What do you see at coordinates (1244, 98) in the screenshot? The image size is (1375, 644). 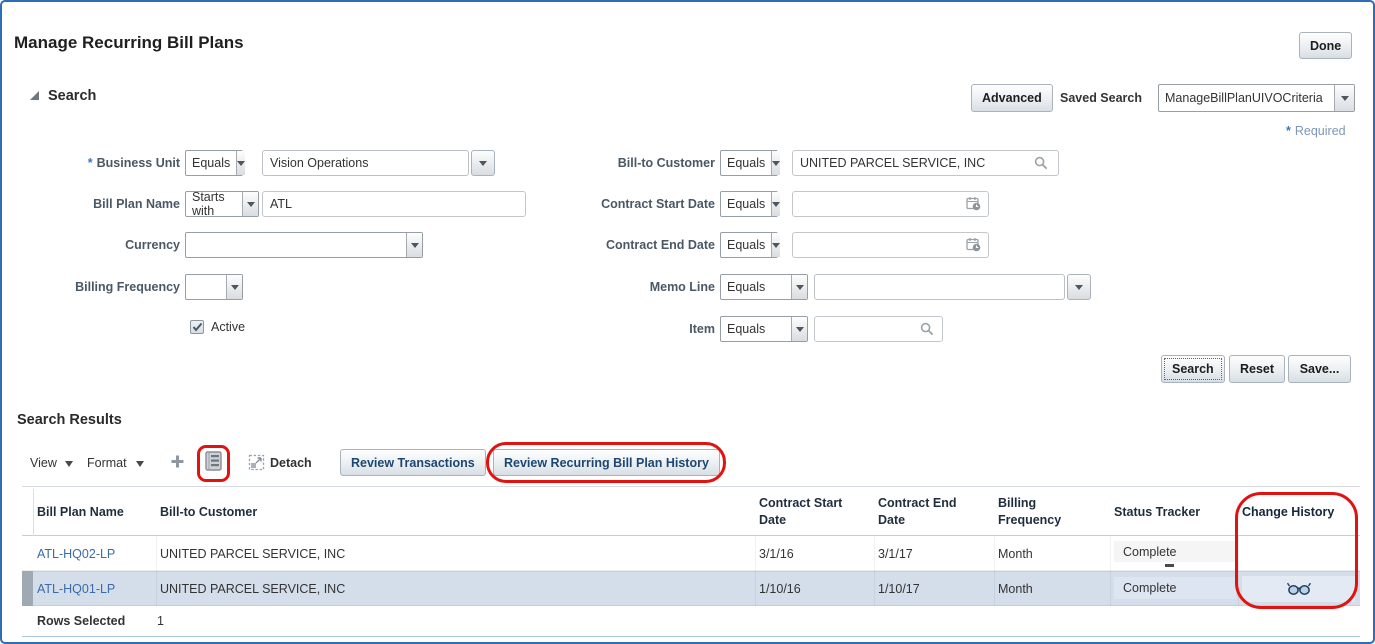 I see `saved-search-value: ManageBillPlanUIVOCriteria` at bounding box center [1244, 98].